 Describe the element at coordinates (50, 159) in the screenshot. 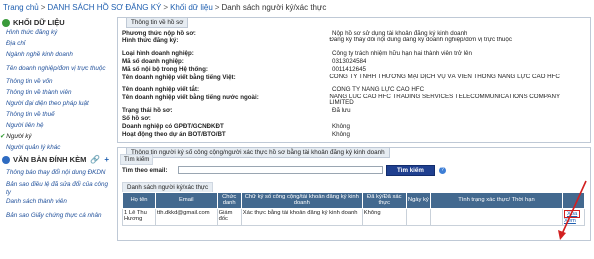

I see `sidebar-section-label: VĂN BẢN ĐÍNH KÈM` at that location.